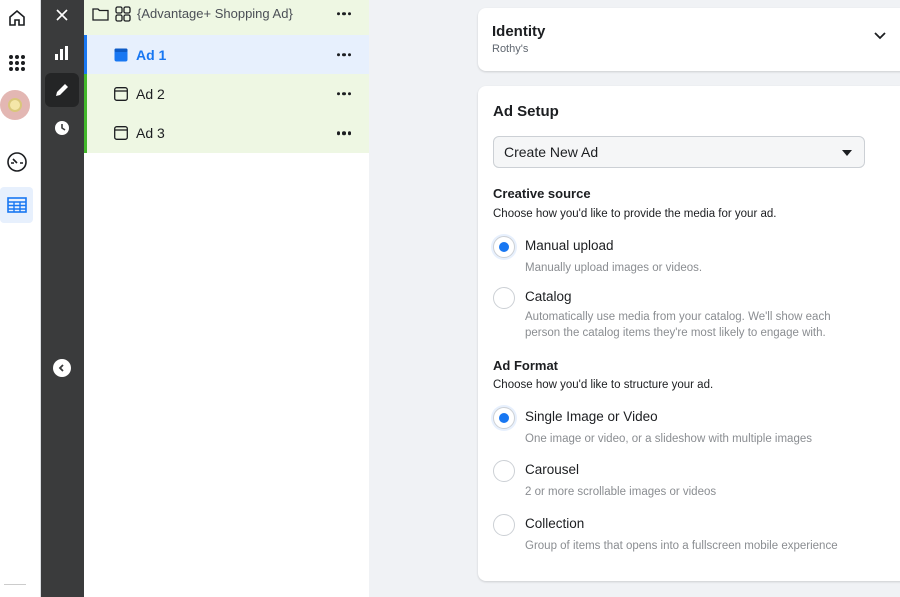  I want to click on edit-button, so click(62, 90).